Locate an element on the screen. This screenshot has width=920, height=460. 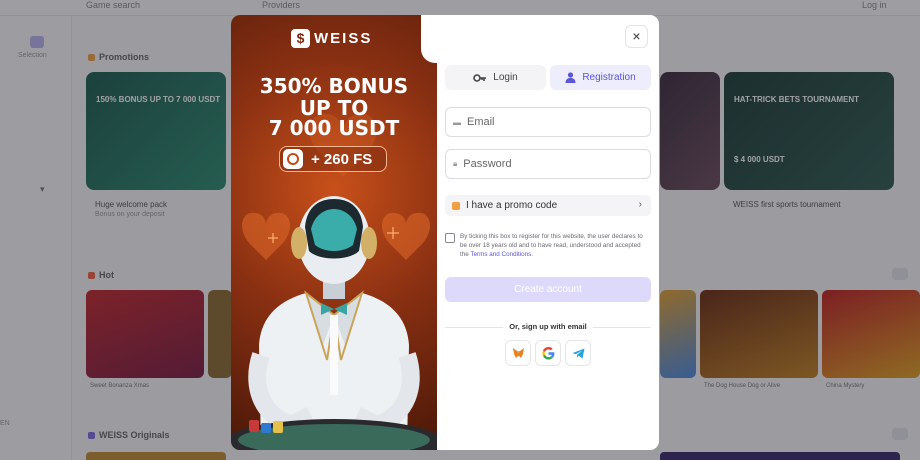
promo-code-label: I have a promo code is located at coordinates (512, 205).